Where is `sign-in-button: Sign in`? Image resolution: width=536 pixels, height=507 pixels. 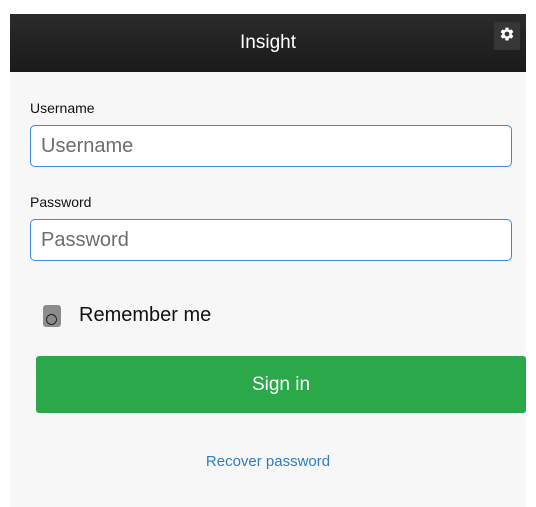 sign-in-button: Sign in is located at coordinates (281, 384).